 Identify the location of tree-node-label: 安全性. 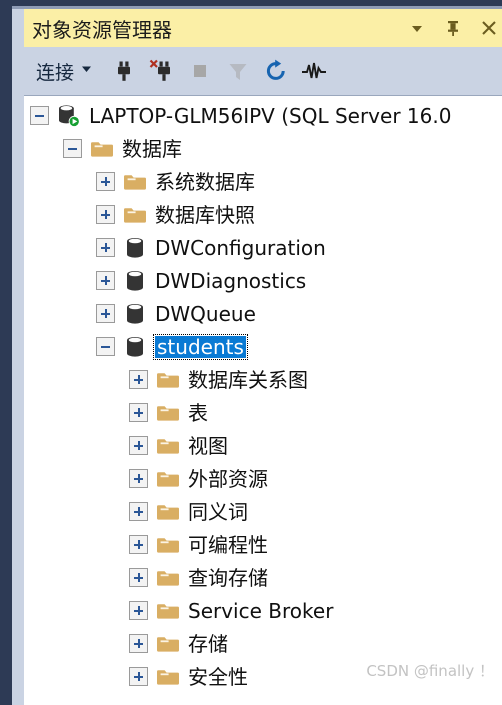
(218, 676).